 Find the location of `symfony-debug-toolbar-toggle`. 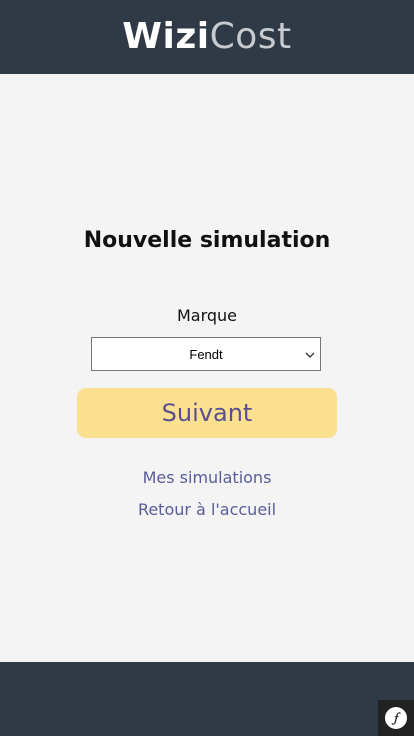

symfony-debug-toolbar-toggle is located at coordinates (396, 718).